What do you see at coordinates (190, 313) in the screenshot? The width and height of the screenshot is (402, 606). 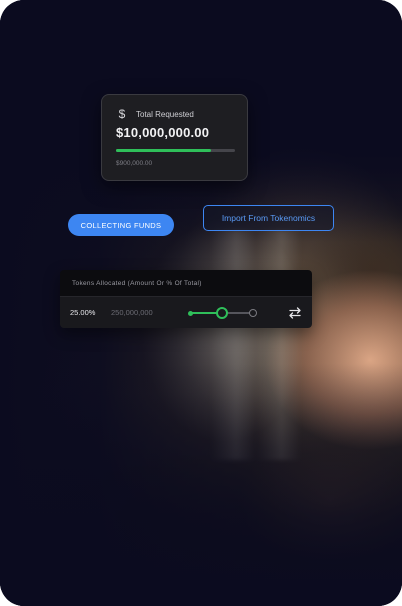 I see `slider-start-dot` at bounding box center [190, 313].